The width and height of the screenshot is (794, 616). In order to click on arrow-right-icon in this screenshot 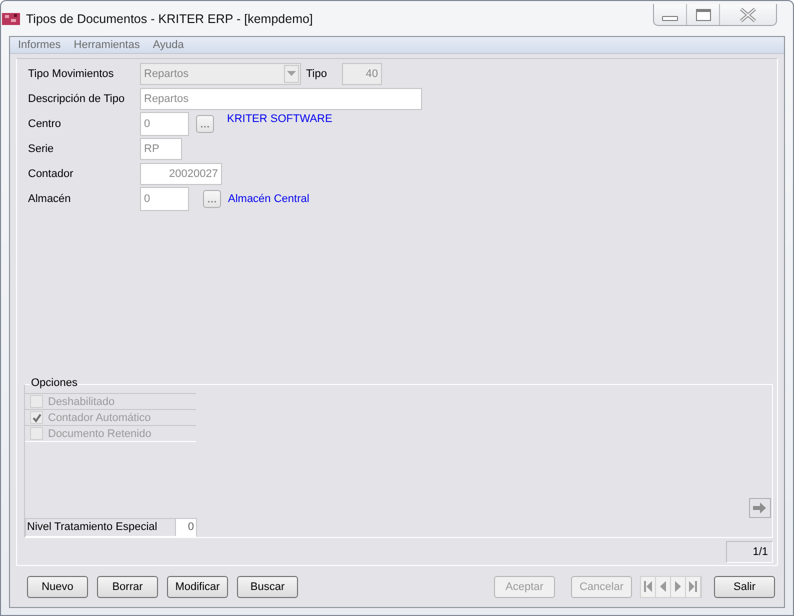, I will do `click(760, 508)`.